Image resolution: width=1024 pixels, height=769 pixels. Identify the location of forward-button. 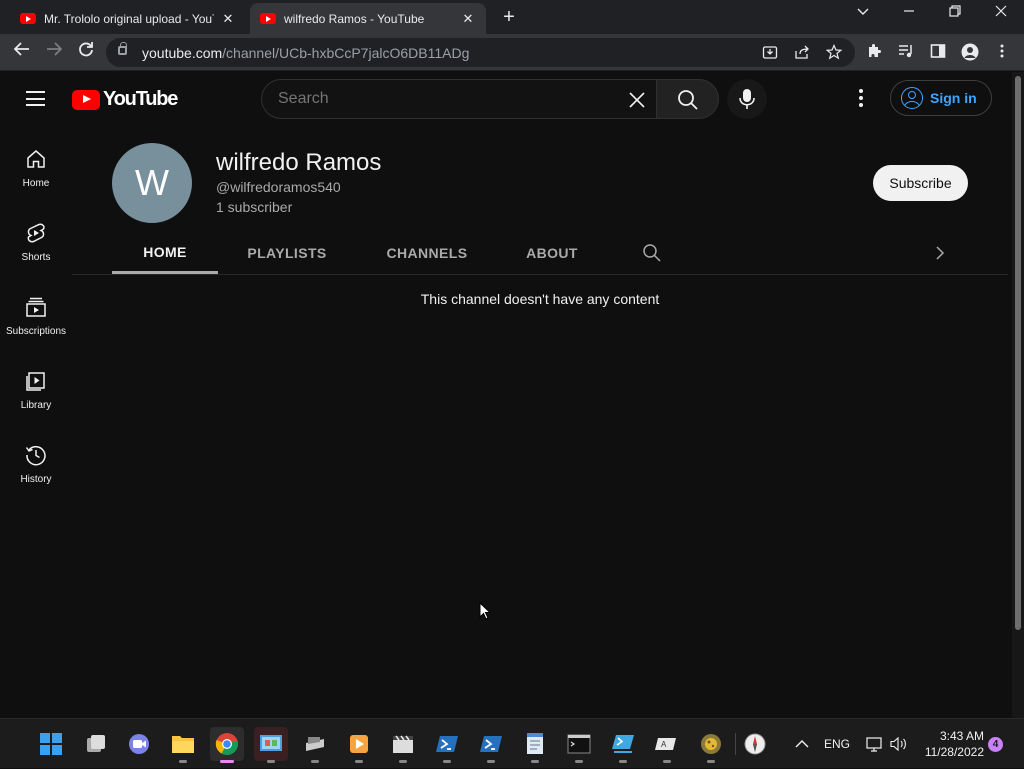
(54, 52).